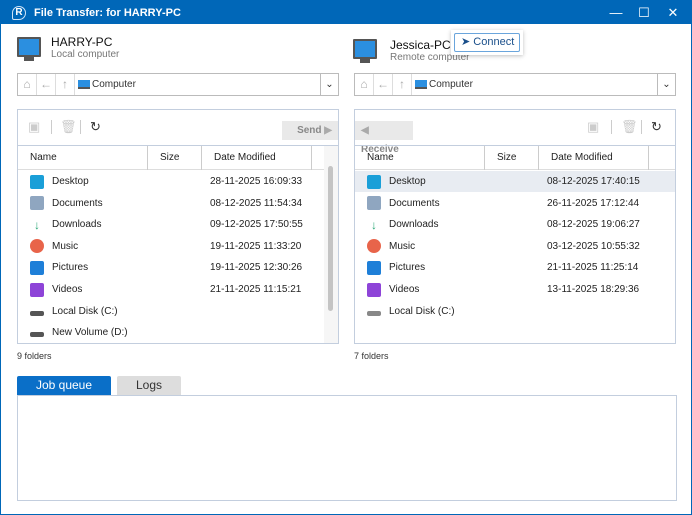  I want to click on tab-logs: Logs, so click(149, 385).